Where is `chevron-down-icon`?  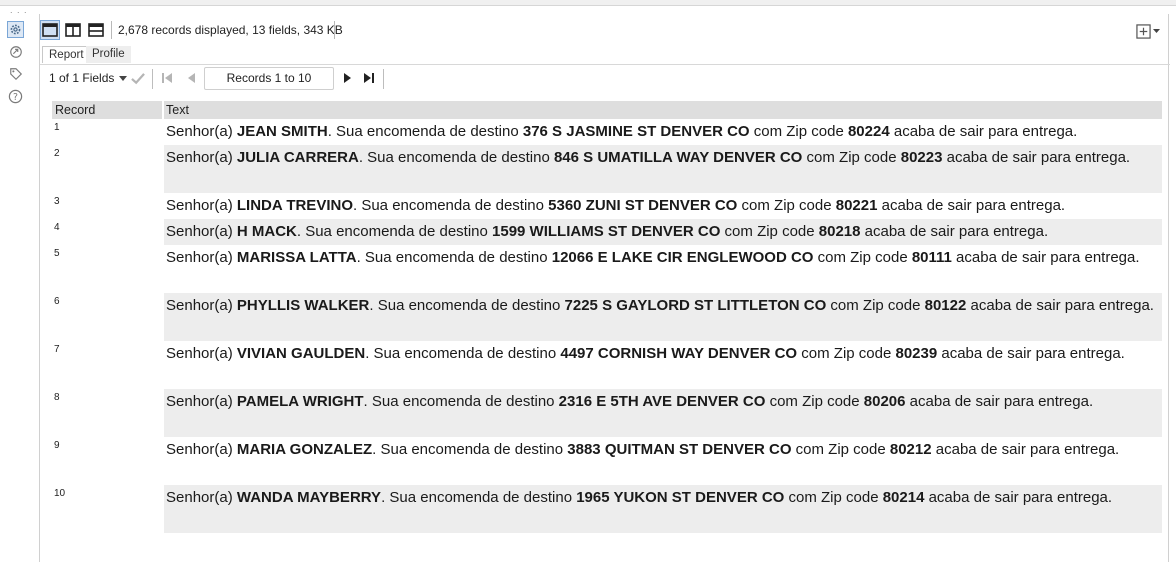
chevron-down-icon is located at coordinates (123, 78).